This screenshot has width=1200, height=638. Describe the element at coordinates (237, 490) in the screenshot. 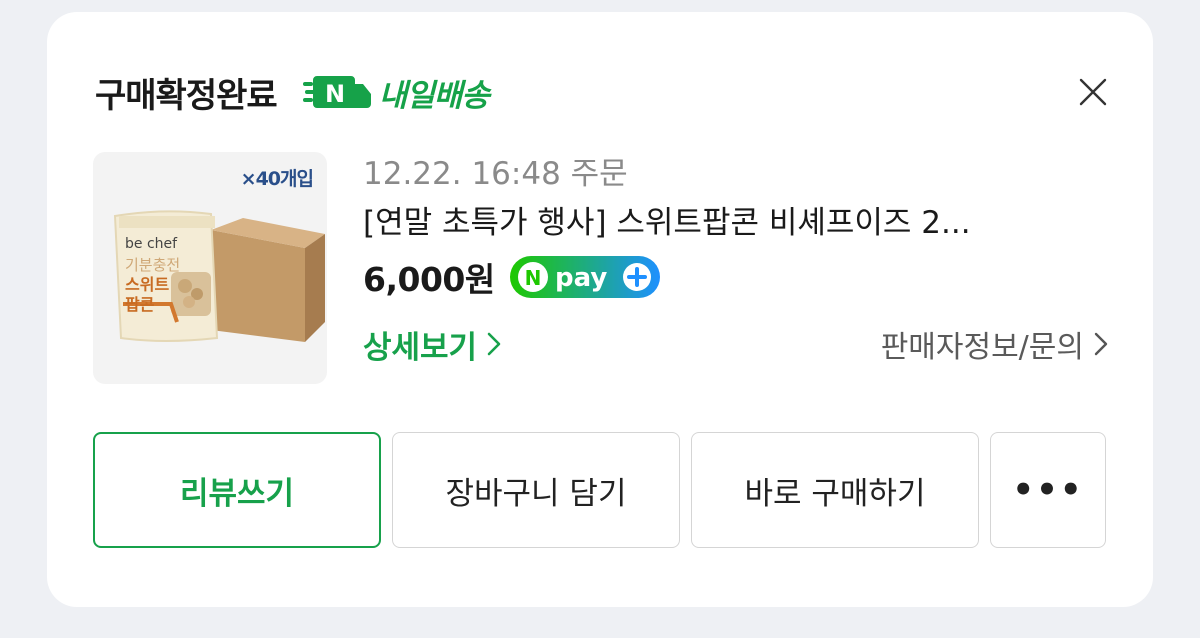

I see `write-review-button: 리뷰쓰기` at that location.